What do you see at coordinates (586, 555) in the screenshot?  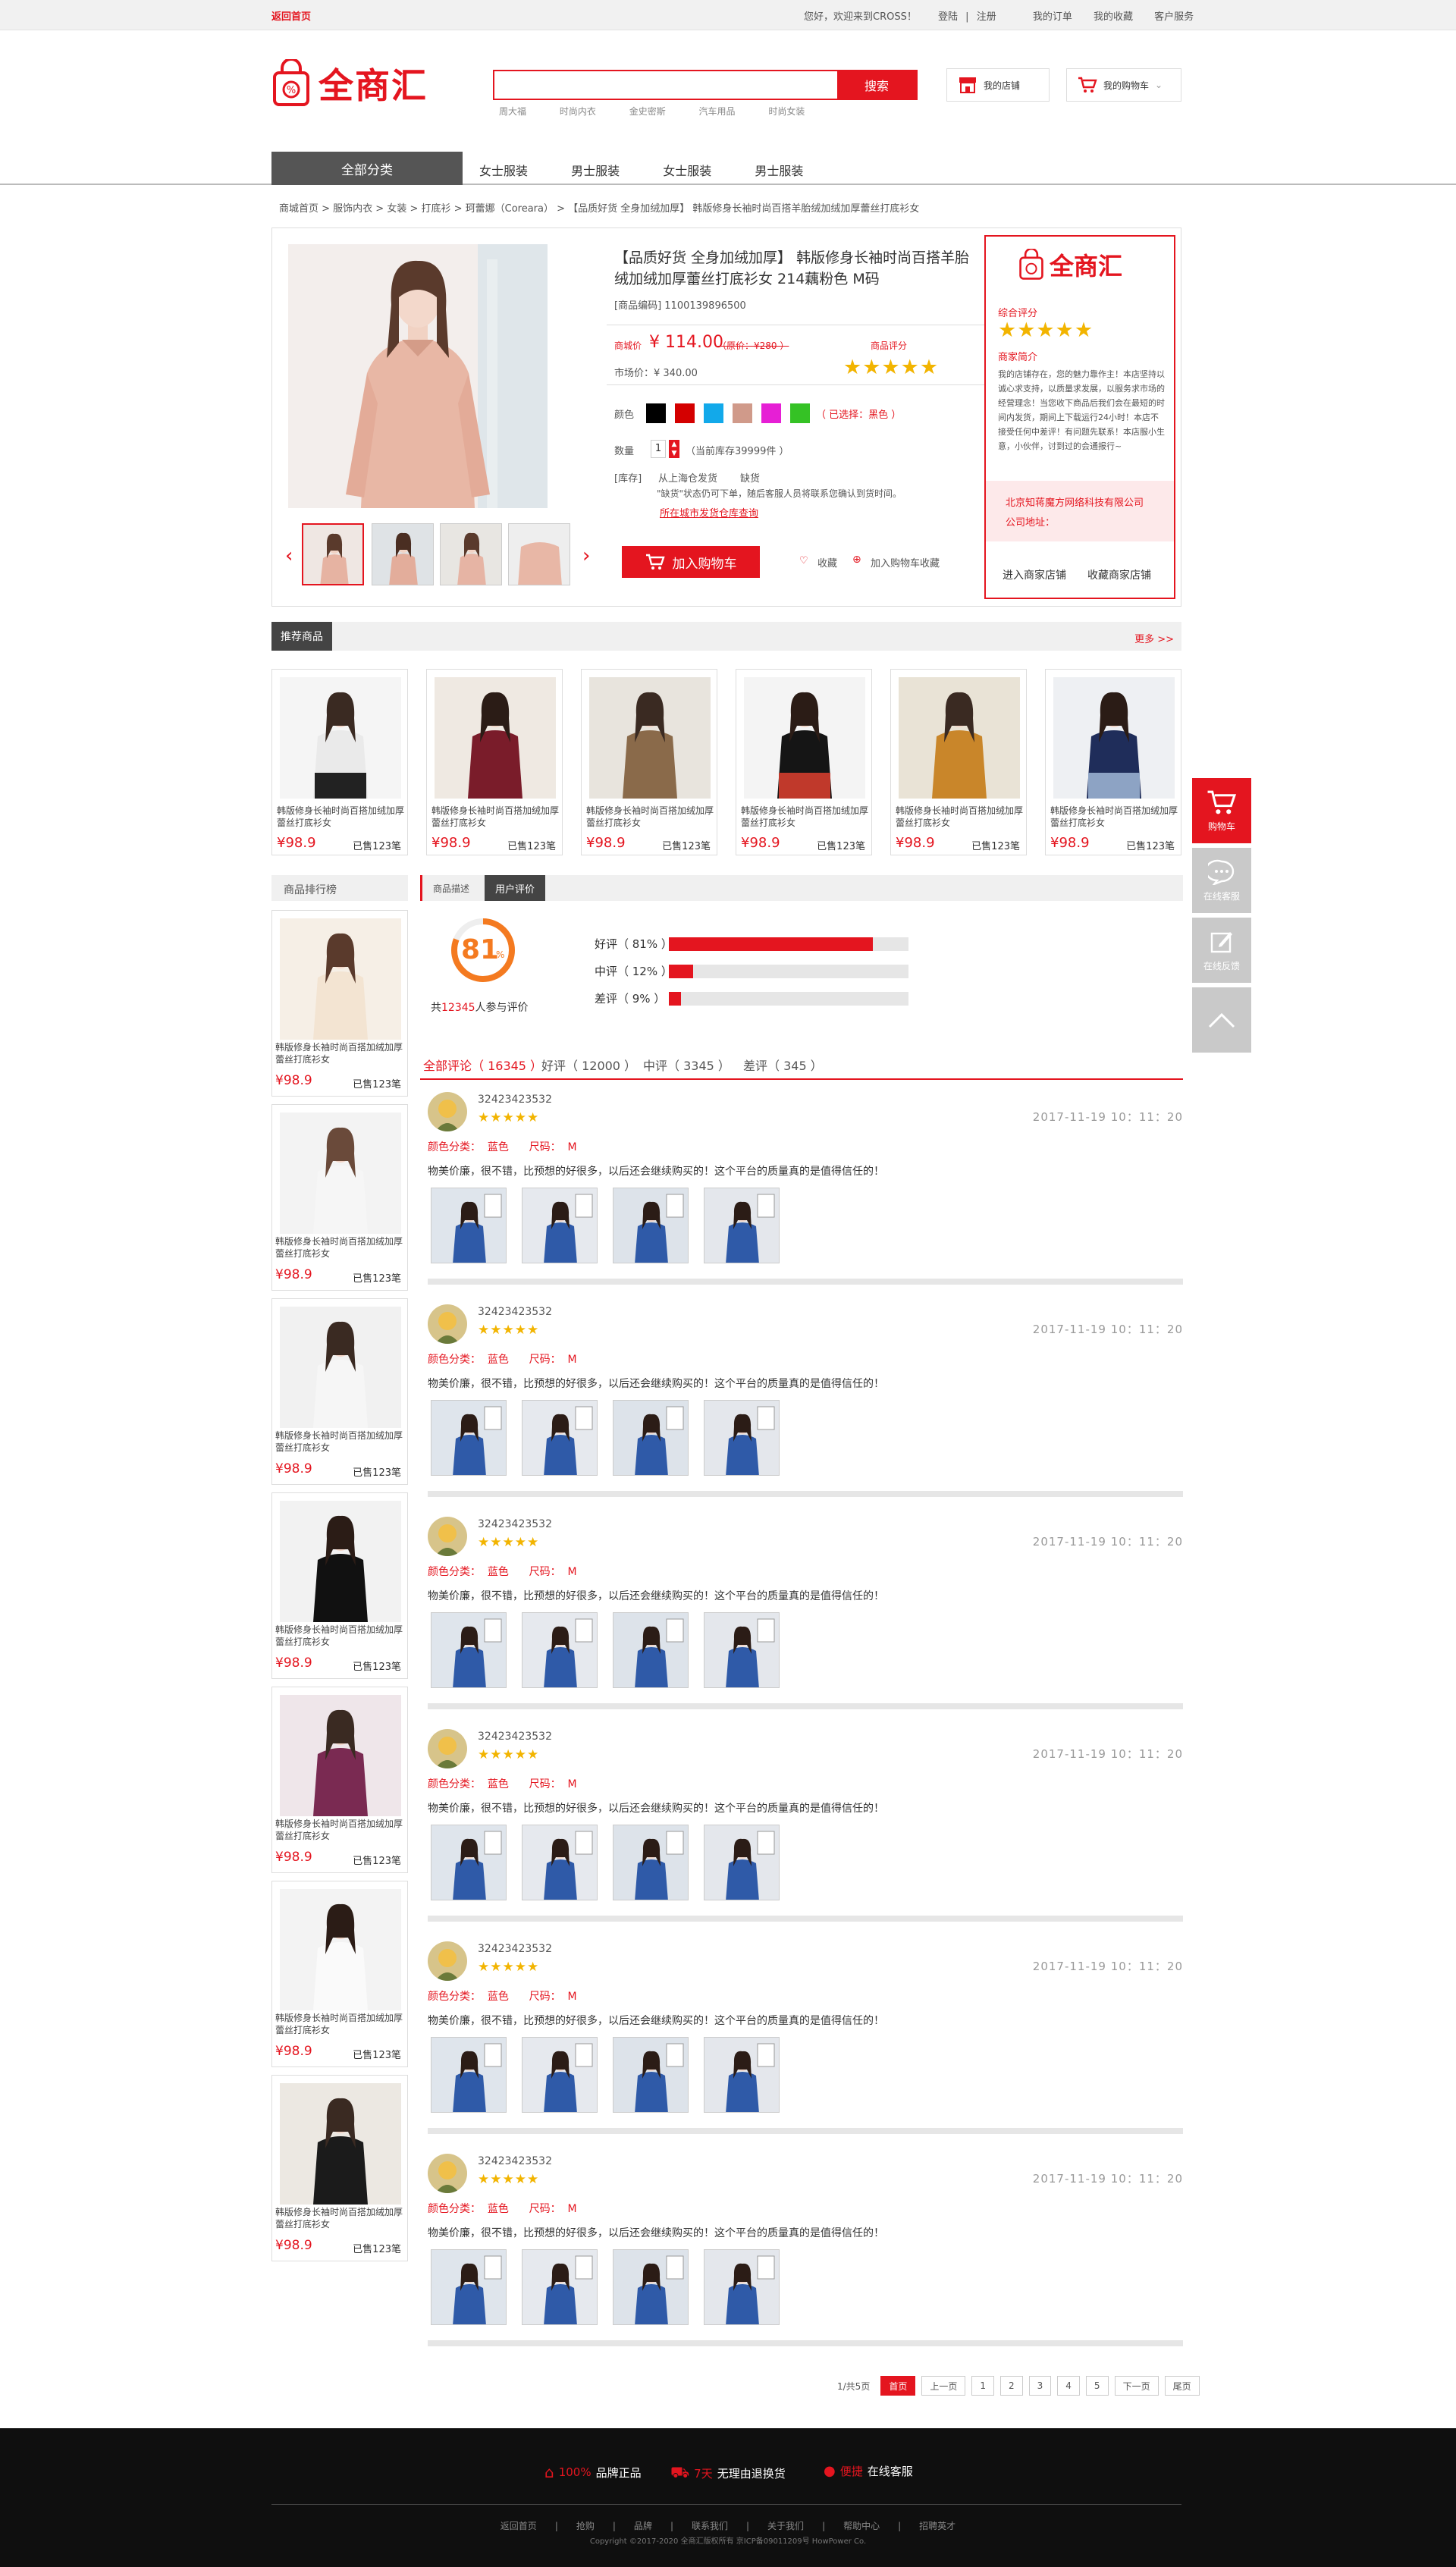 I see `thumb-next-arrow: ›` at bounding box center [586, 555].